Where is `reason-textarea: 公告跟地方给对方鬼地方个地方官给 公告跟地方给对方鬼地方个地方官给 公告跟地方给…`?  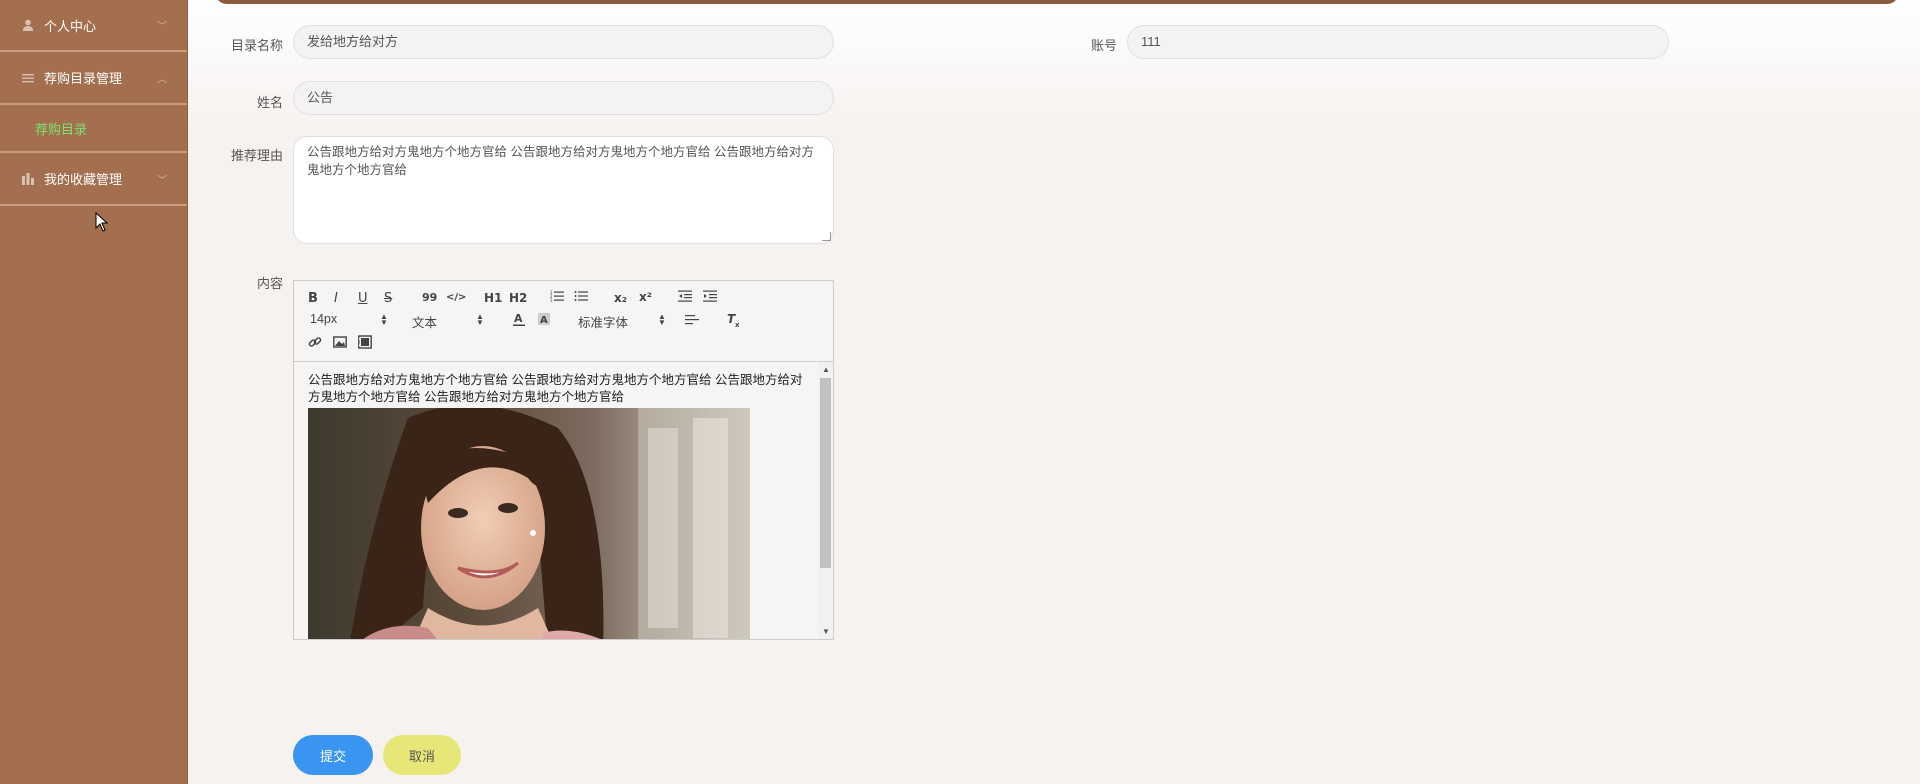 reason-textarea: 公告跟地方给对方鬼地方个地方官给 公告跟地方给对方鬼地方个地方官给 公告跟地方给… is located at coordinates (563, 190).